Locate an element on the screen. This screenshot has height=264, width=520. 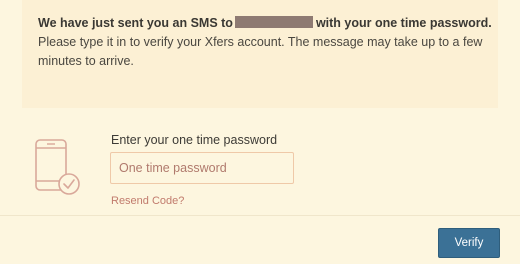
phone-check-icon is located at coordinates (57, 167).